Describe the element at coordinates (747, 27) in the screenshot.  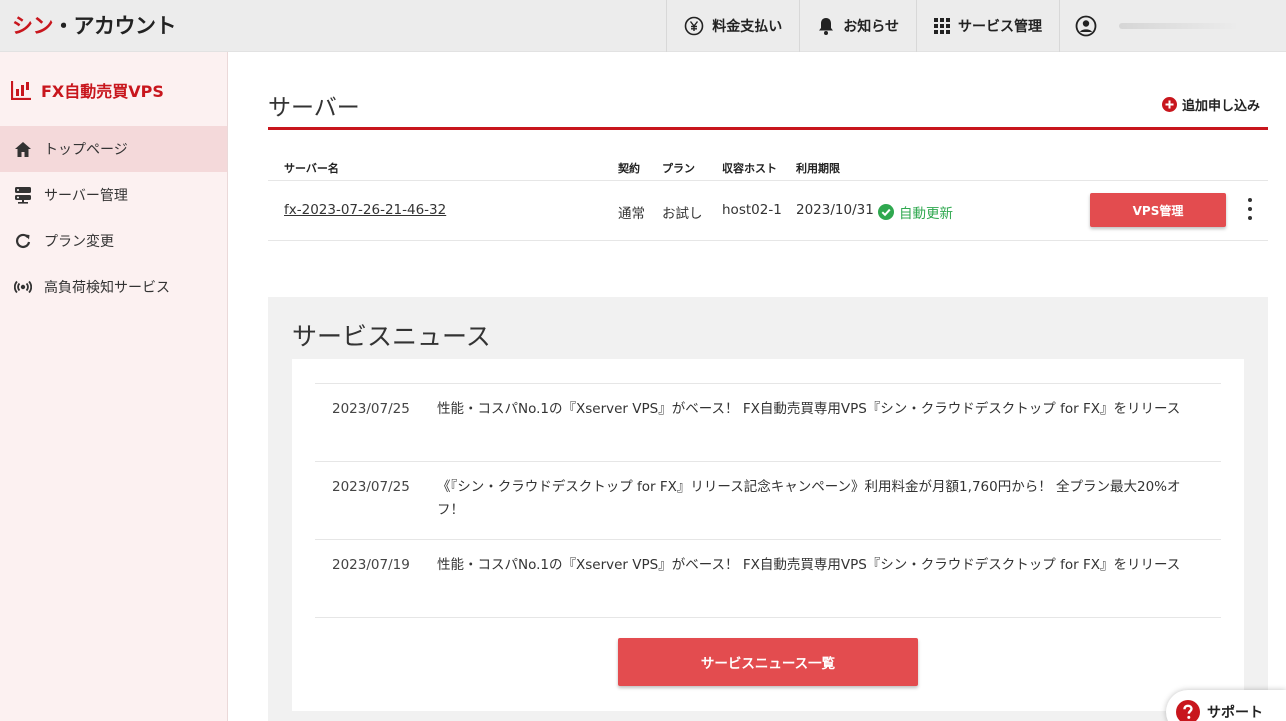
I see `nav-payment-label: 料金支払い` at that location.